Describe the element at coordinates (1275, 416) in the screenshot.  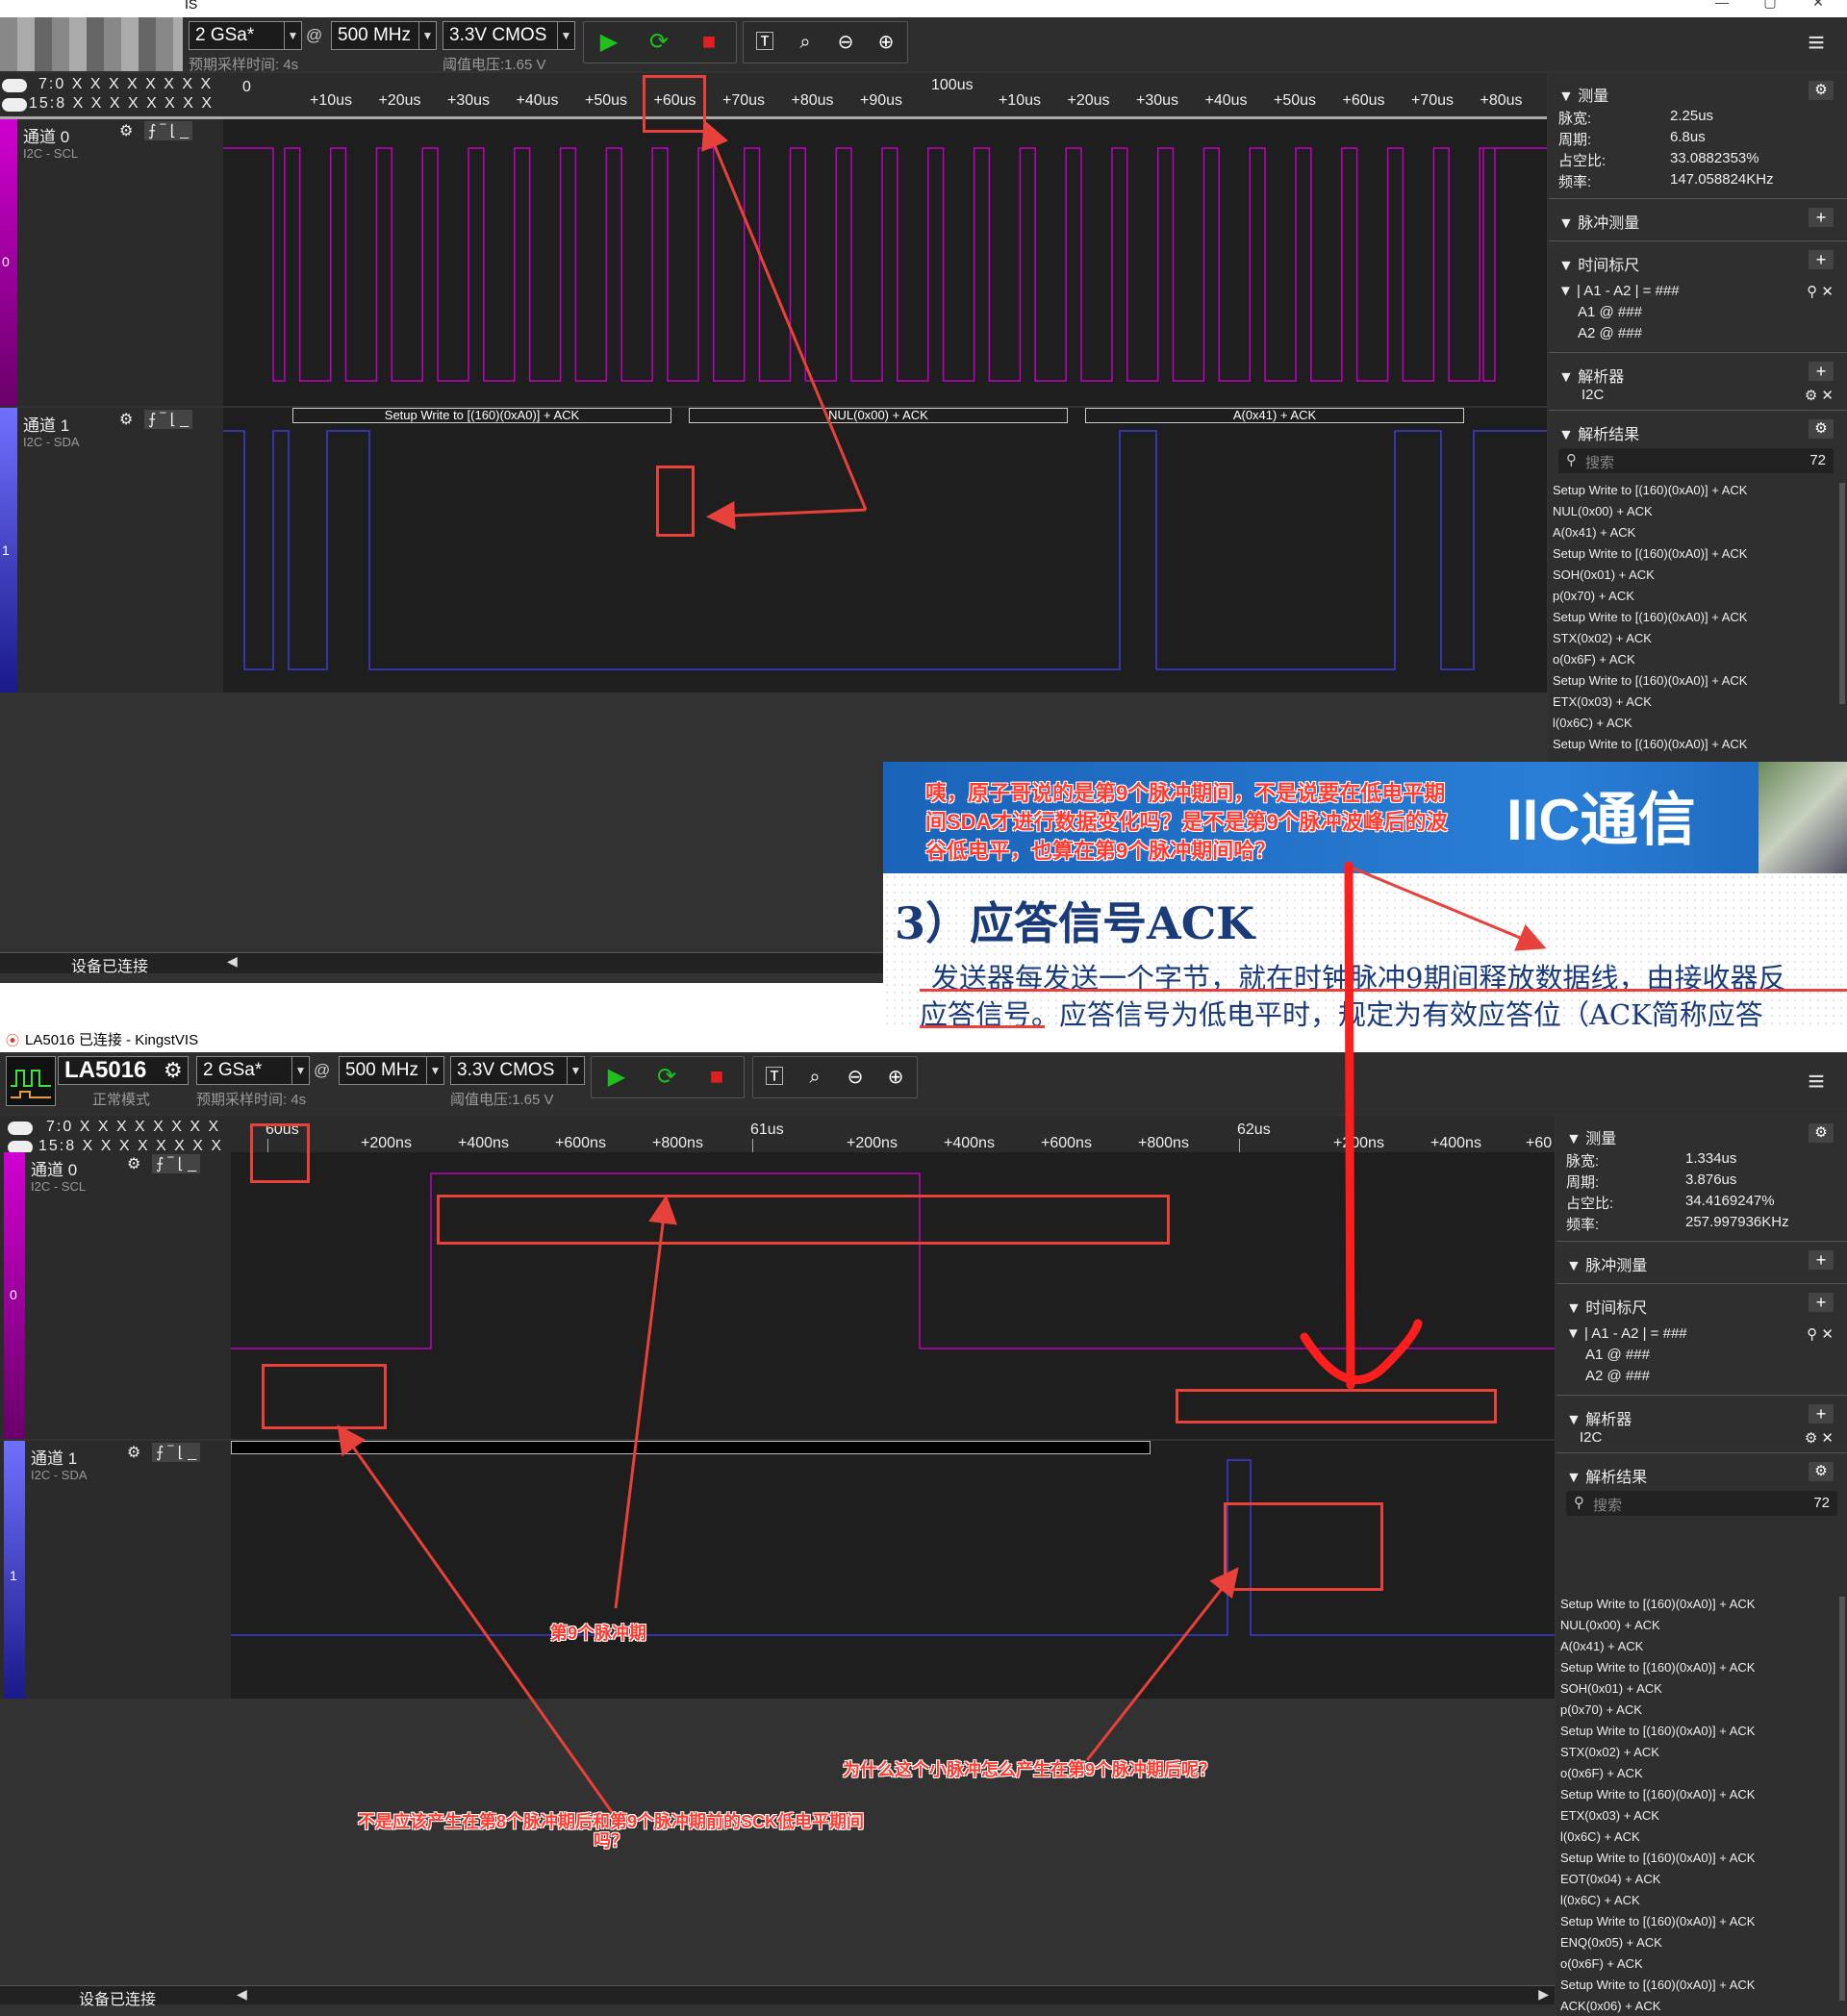
I see `decode-frame: A(0x41) + ACK` at that location.